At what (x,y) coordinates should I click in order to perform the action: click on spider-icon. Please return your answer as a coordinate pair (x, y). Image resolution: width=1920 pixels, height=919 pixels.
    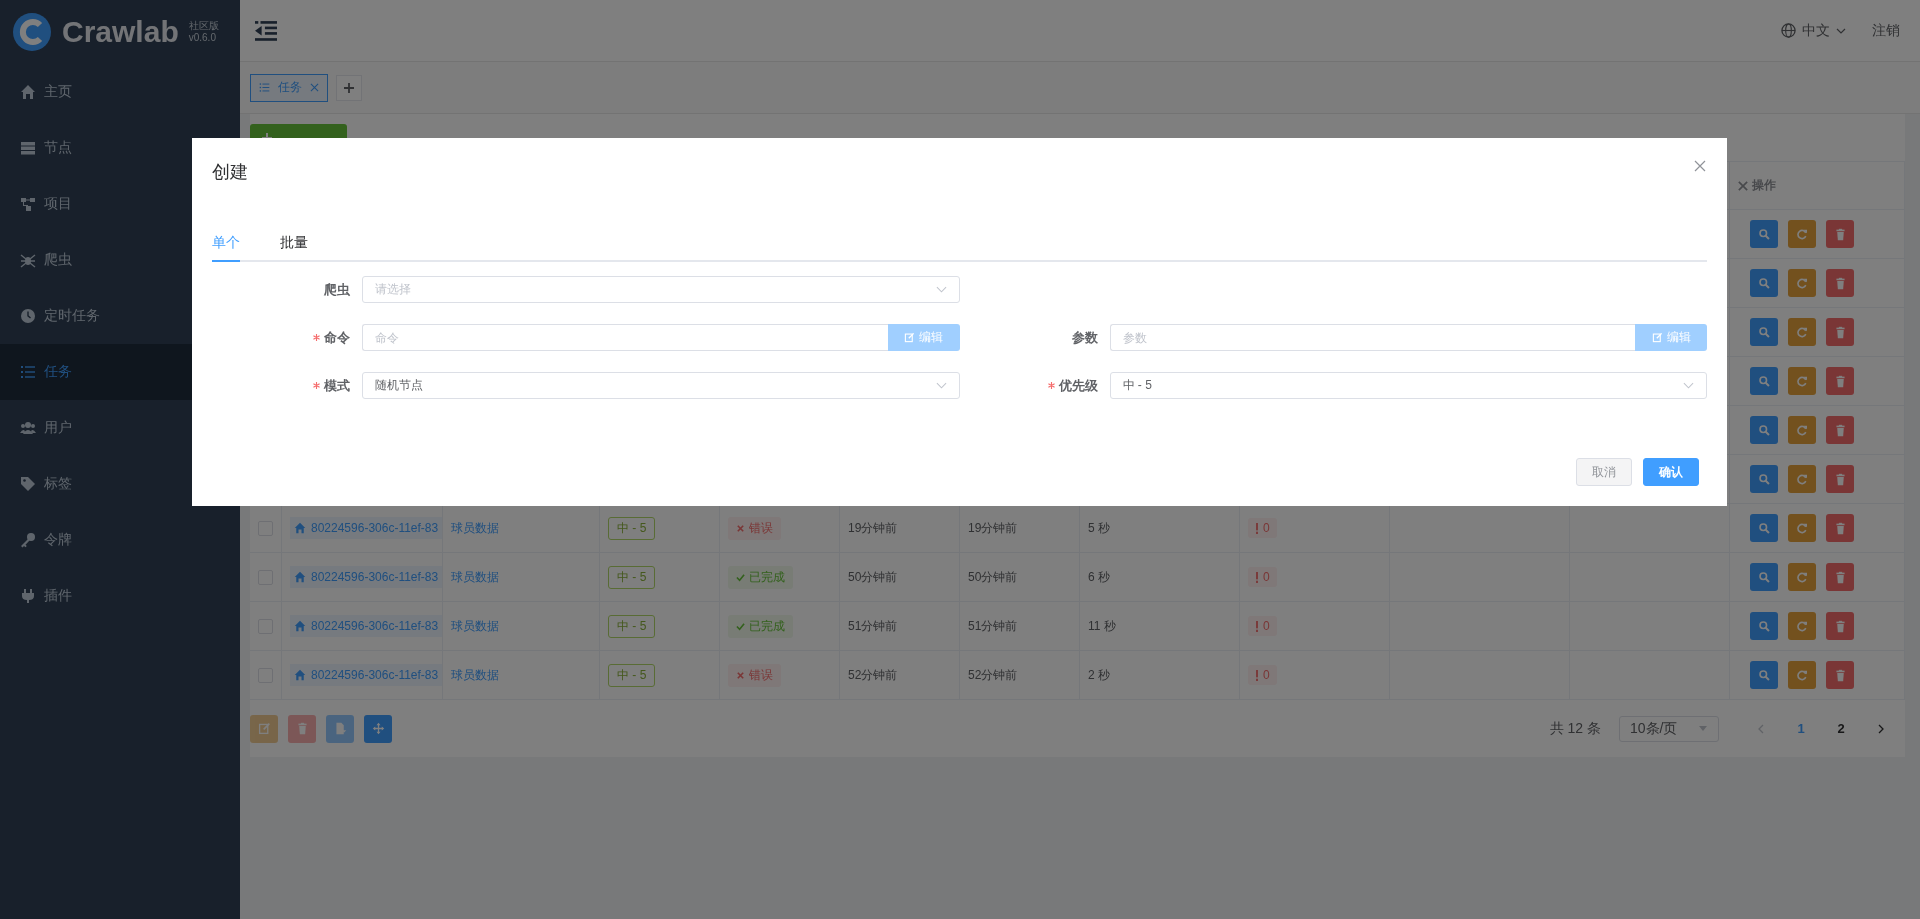
    Looking at the image, I should click on (28, 260).